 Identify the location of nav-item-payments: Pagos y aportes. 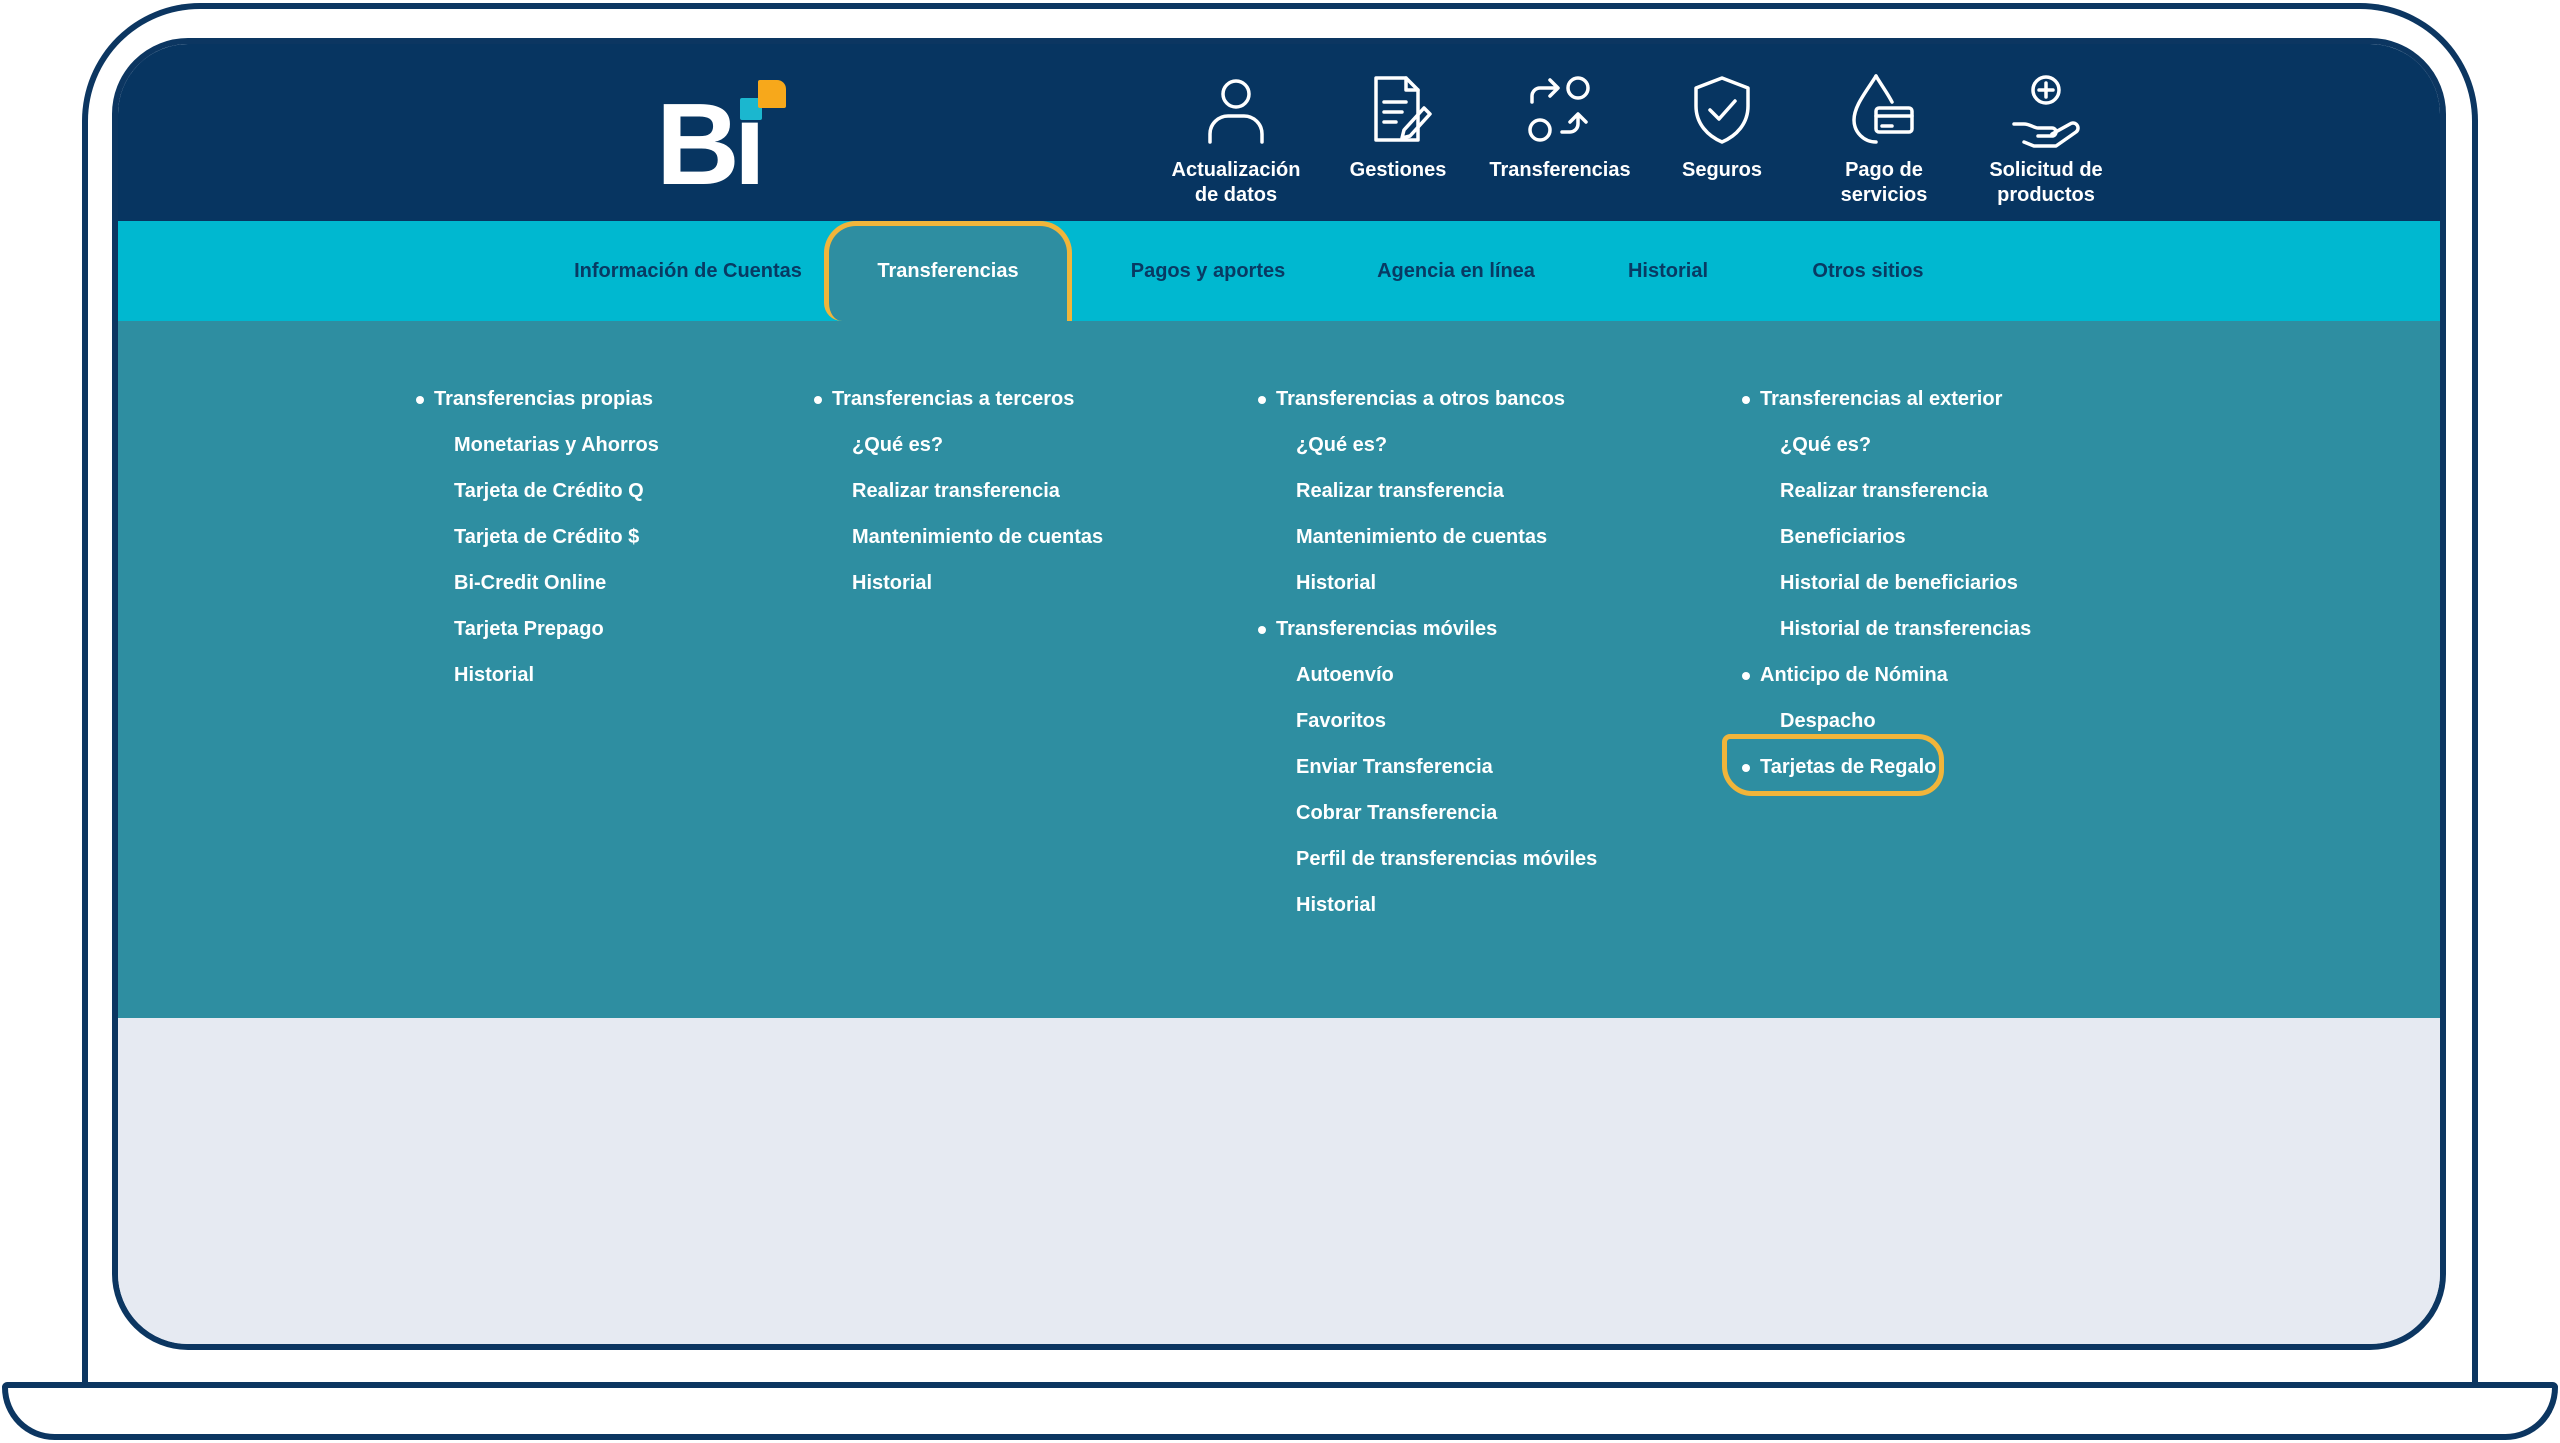
(1208, 271).